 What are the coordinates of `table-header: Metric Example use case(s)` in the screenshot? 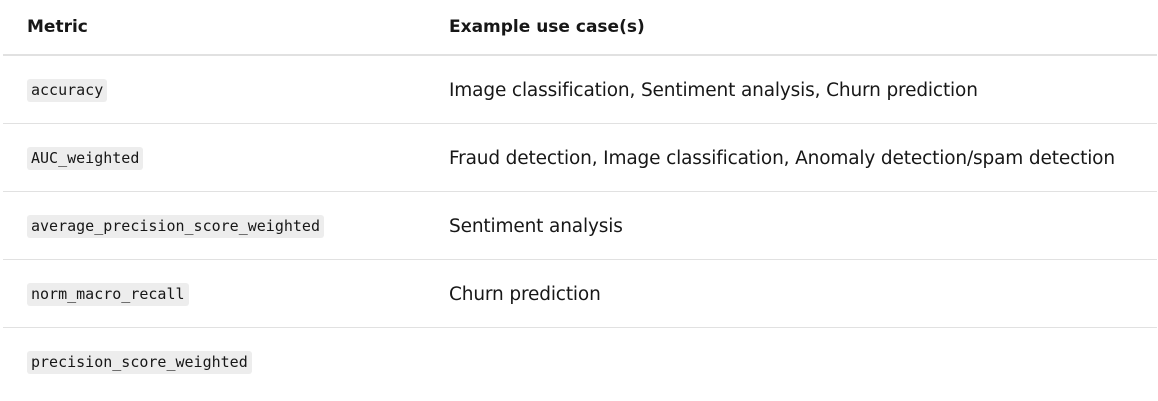 It's located at (580, 28).